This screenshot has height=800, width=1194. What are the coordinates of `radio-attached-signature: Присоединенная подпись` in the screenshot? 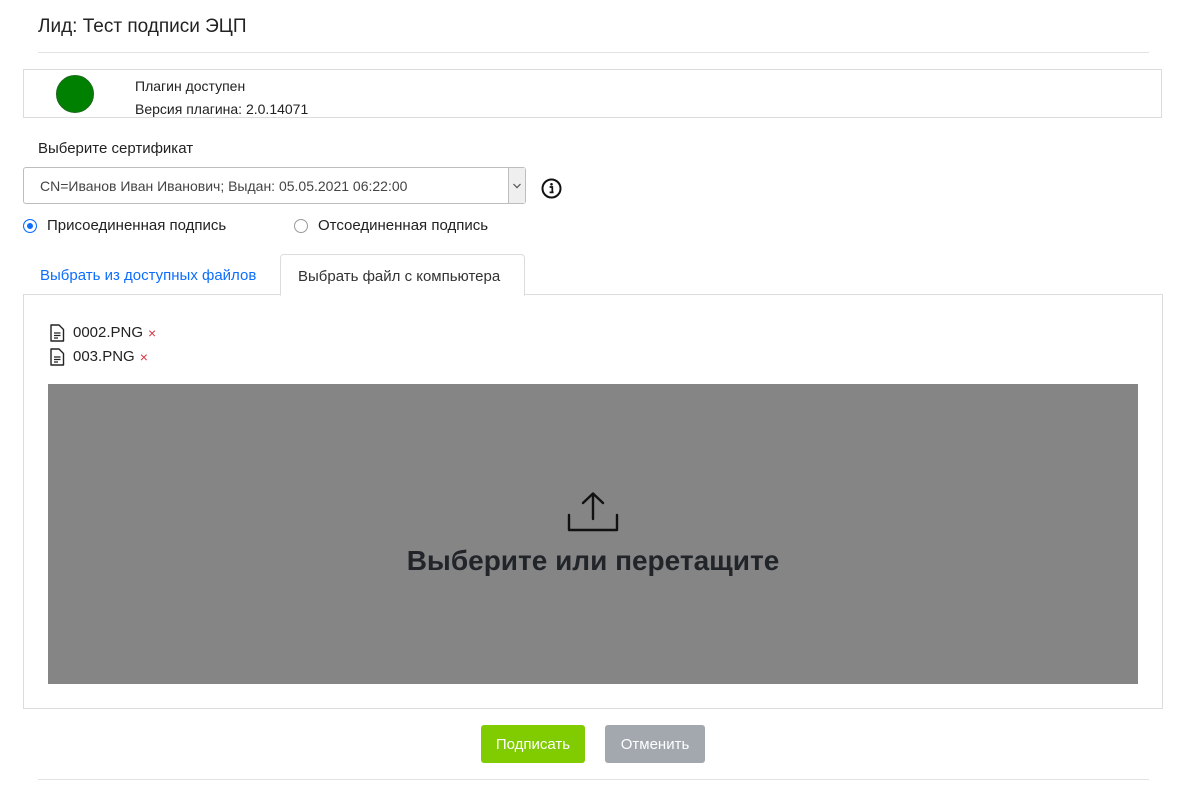 It's located at (124, 225).